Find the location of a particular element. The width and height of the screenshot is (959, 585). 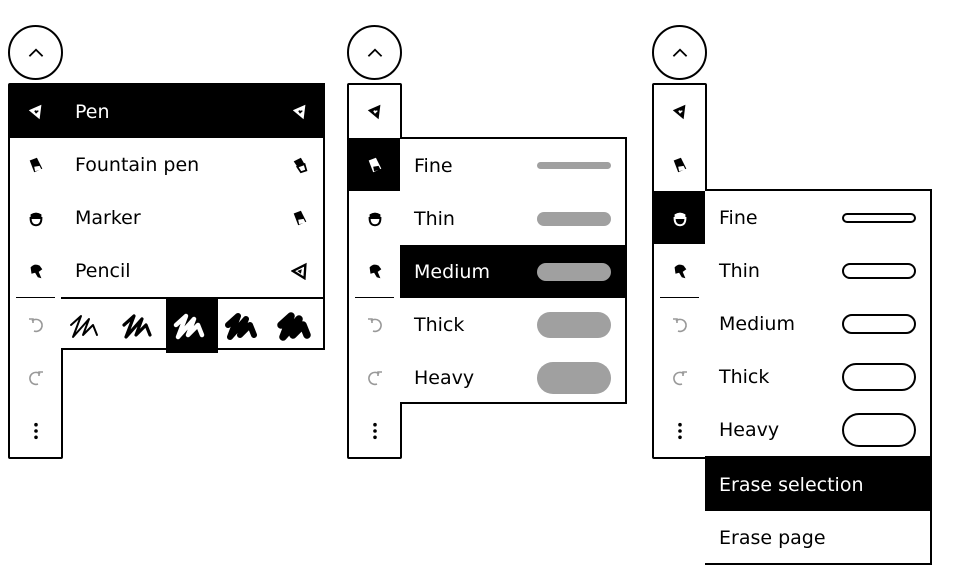

squiggle-bold-icon is located at coordinates (244, 326).